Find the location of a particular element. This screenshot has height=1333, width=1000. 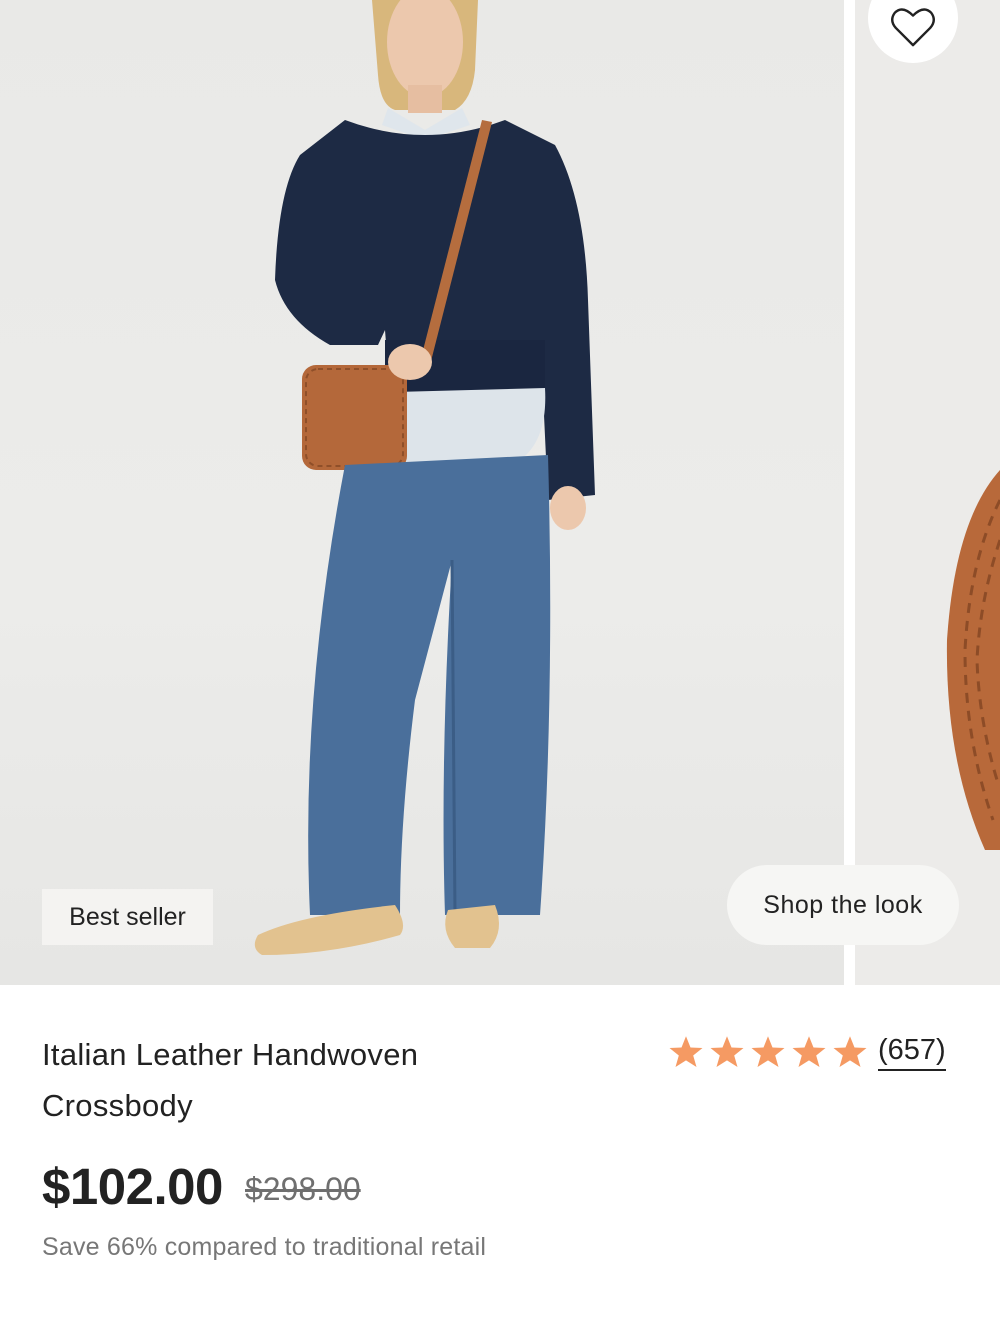

sale-price: $102.00 is located at coordinates (132, 1186).